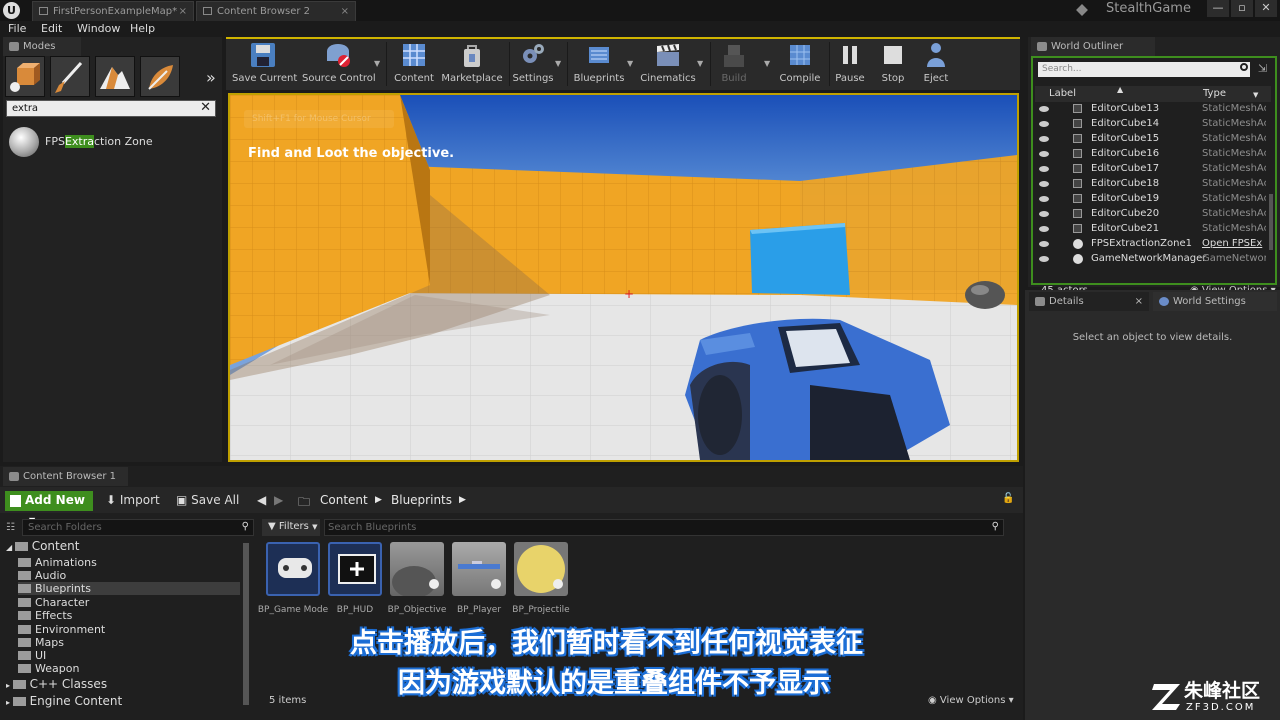 The height and width of the screenshot is (720, 1280). What do you see at coordinates (64, 701) in the screenshot?
I see `folder-engine-content: ▸ Engine Content` at bounding box center [64, 701].